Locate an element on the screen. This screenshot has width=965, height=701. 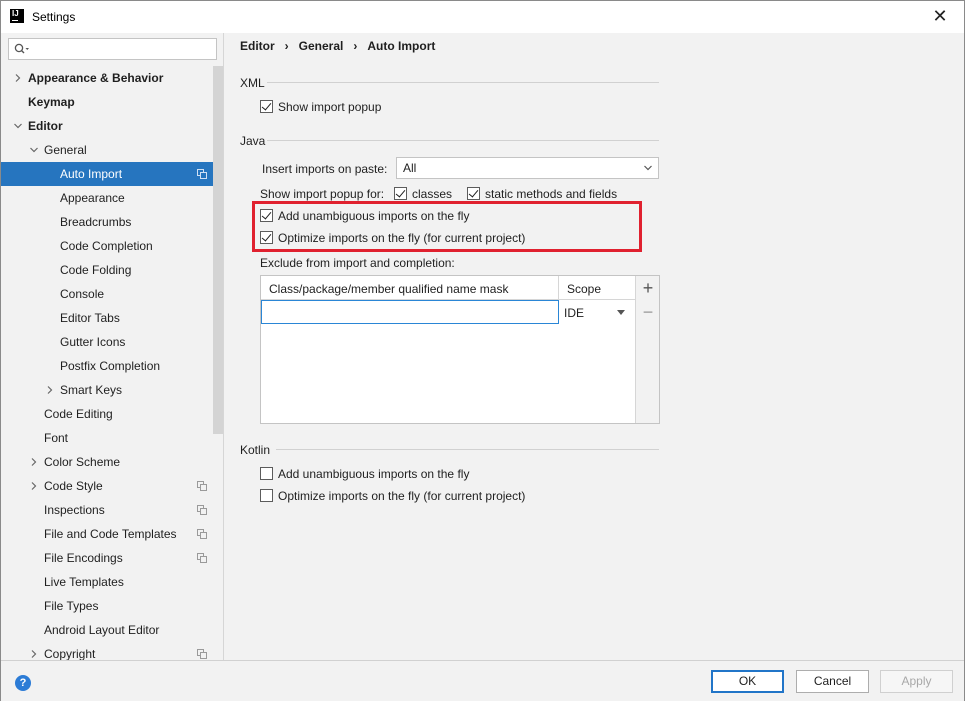
intellij-app-icon: IJ is located at coordinates (17, 16).